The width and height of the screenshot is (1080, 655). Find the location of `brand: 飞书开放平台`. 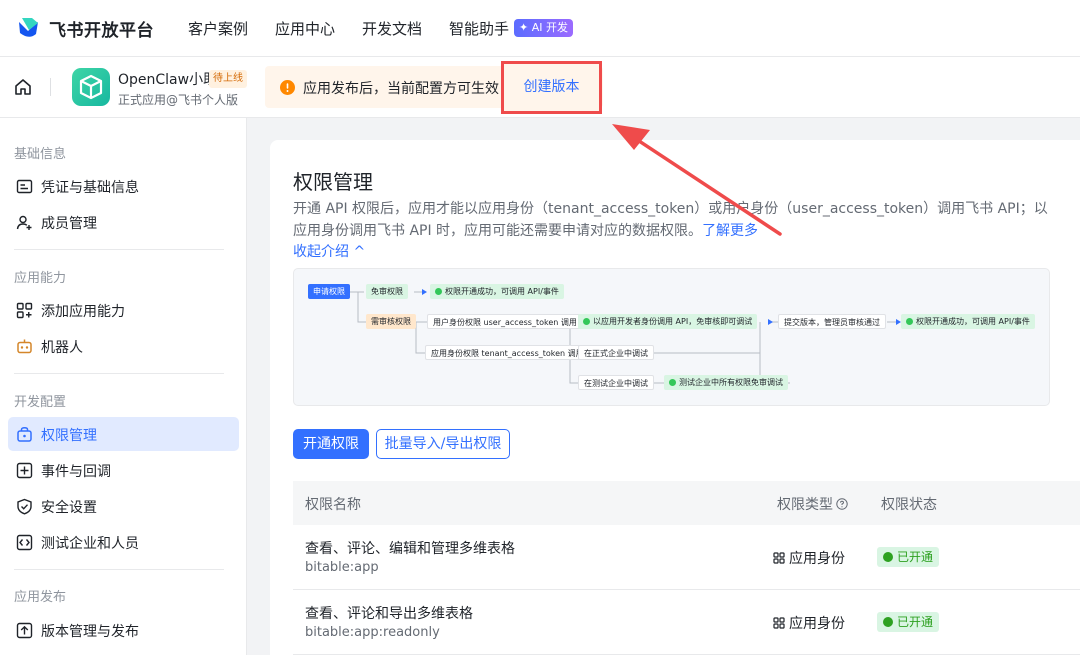

brand: 飞书开放平台 is located at coordinates (85, 28).